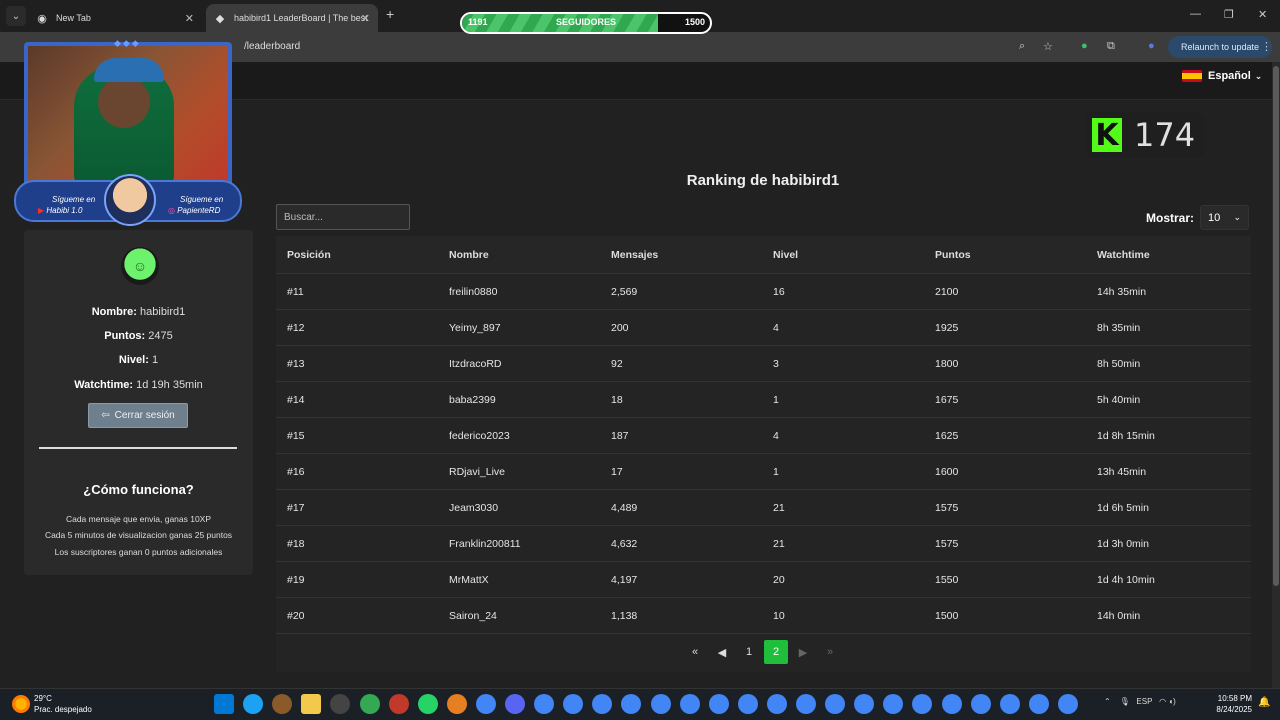 The image size is (1280, 720). I want to click on tab-title: New Tab, so click(73, 18).